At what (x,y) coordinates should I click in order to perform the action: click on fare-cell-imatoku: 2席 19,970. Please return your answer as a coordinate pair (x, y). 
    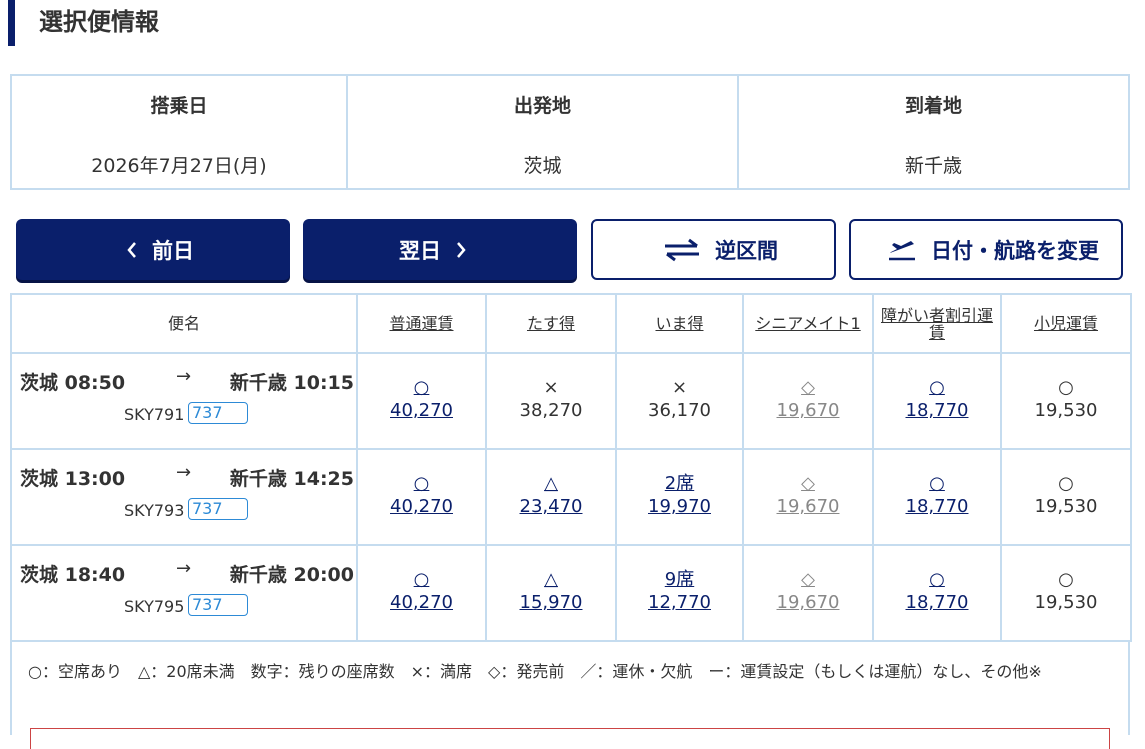
    Looking at the image, I should click on (679, 497).